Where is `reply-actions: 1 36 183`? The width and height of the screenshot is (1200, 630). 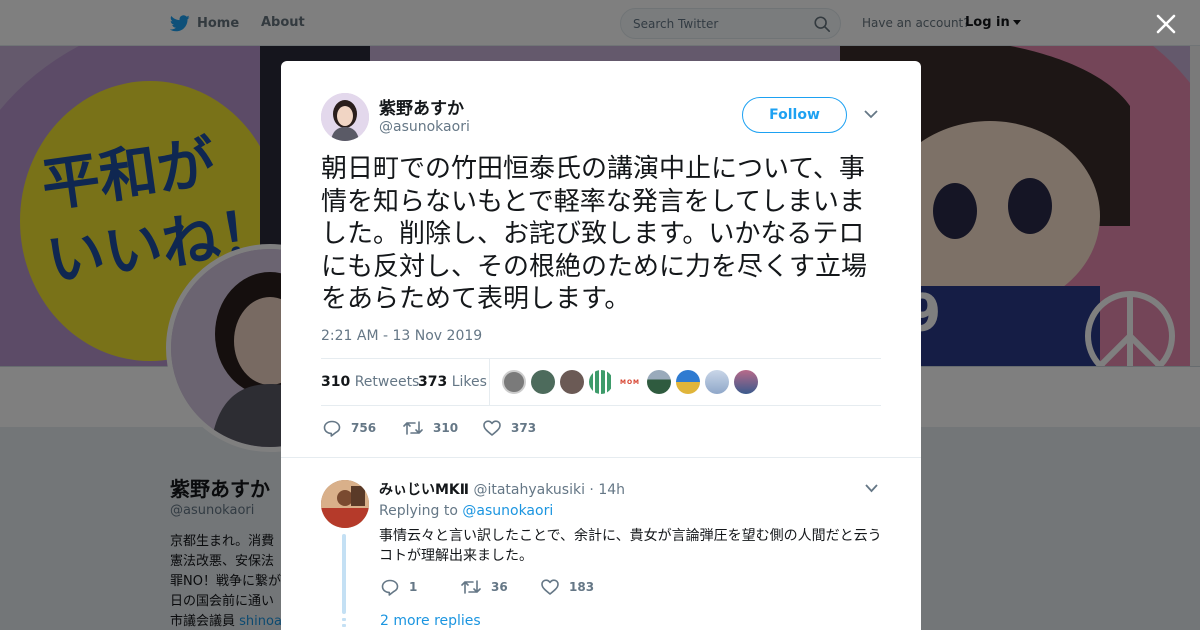
reply-actions: 1 36 183 is located at coordinates (529, 587).